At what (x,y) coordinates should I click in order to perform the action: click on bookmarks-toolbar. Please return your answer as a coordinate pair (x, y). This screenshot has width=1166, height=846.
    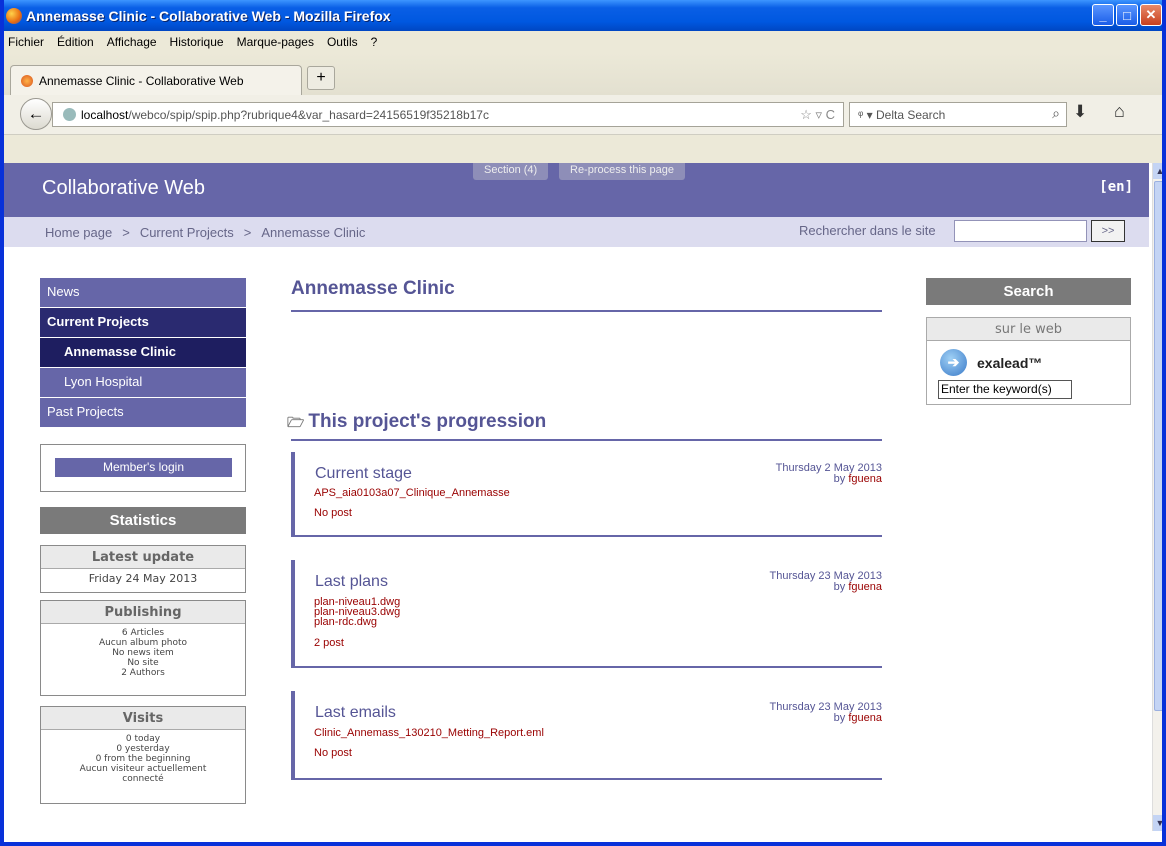
    Looking at the image, I should click on (583, 149).